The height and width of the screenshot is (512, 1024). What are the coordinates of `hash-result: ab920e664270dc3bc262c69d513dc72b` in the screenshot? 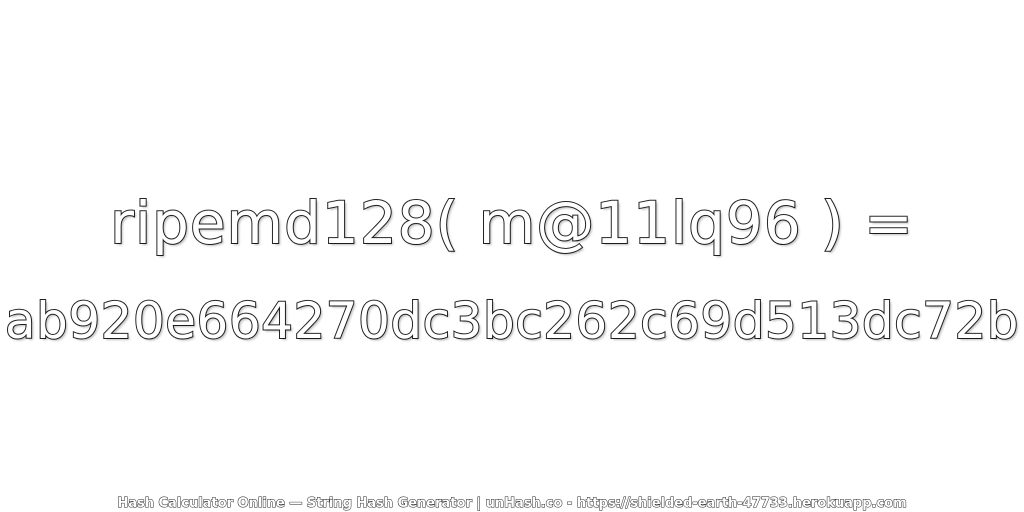 It's located at (512, 321).